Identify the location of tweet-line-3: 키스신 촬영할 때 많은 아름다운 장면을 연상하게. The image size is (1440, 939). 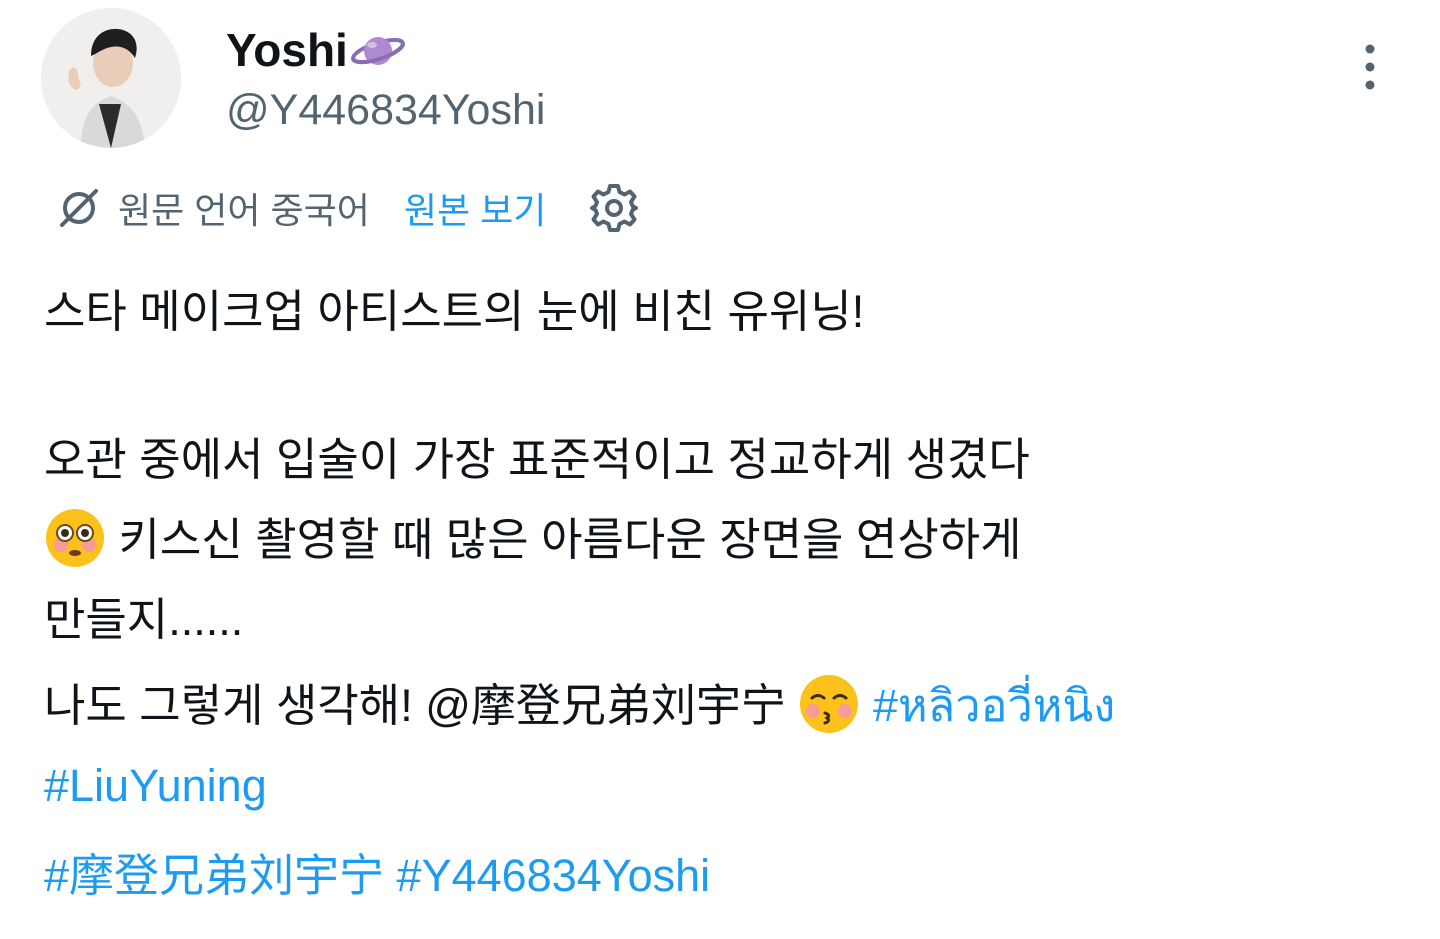
(724, 540).